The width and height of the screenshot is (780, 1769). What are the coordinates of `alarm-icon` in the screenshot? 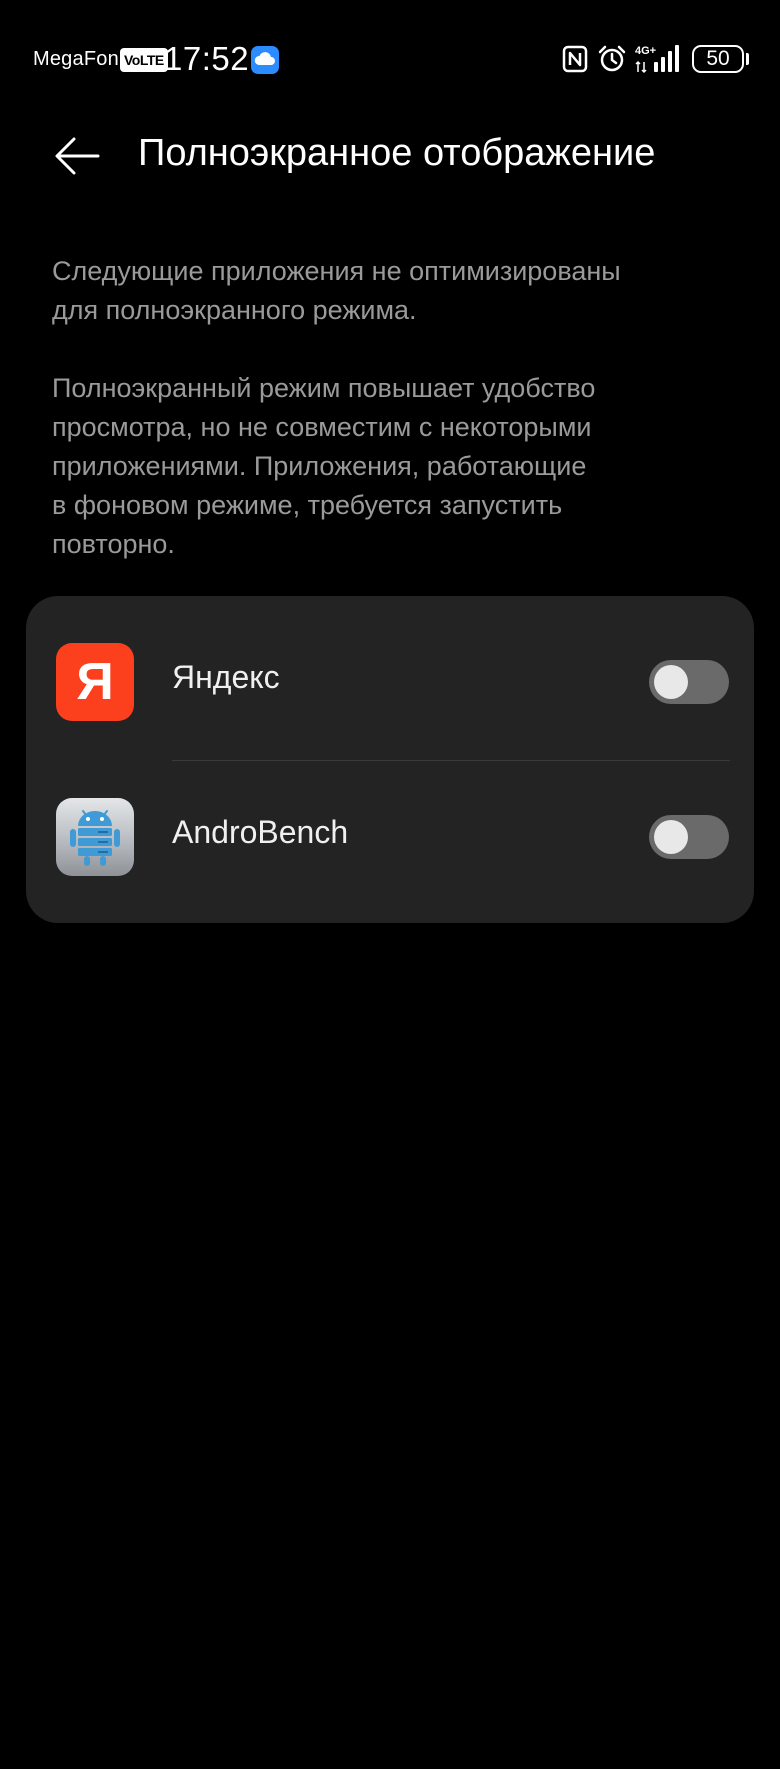 It's located at (612, 61).